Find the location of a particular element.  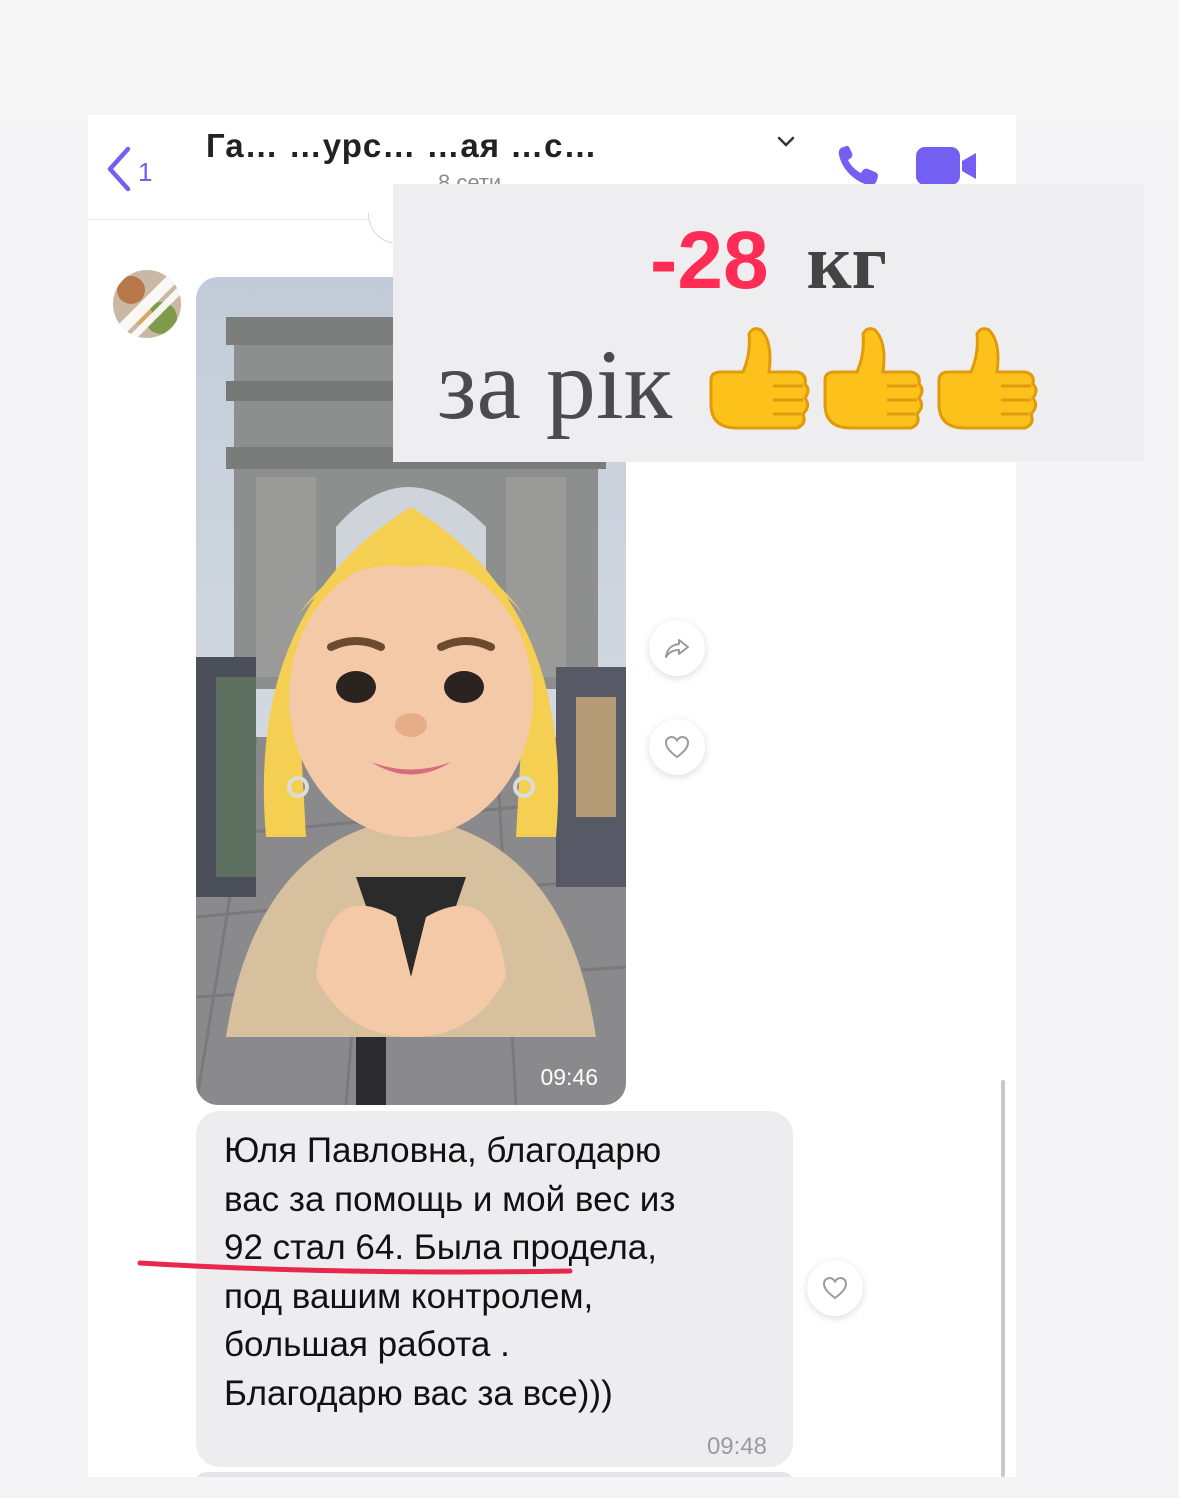

photo-timestamp: 09:46 is located at coordinates (569, 1077).